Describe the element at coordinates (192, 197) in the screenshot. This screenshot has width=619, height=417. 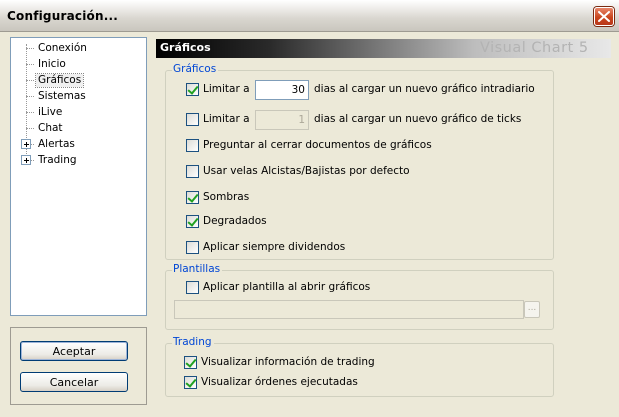
I see `shadows-checkbox` at that location.